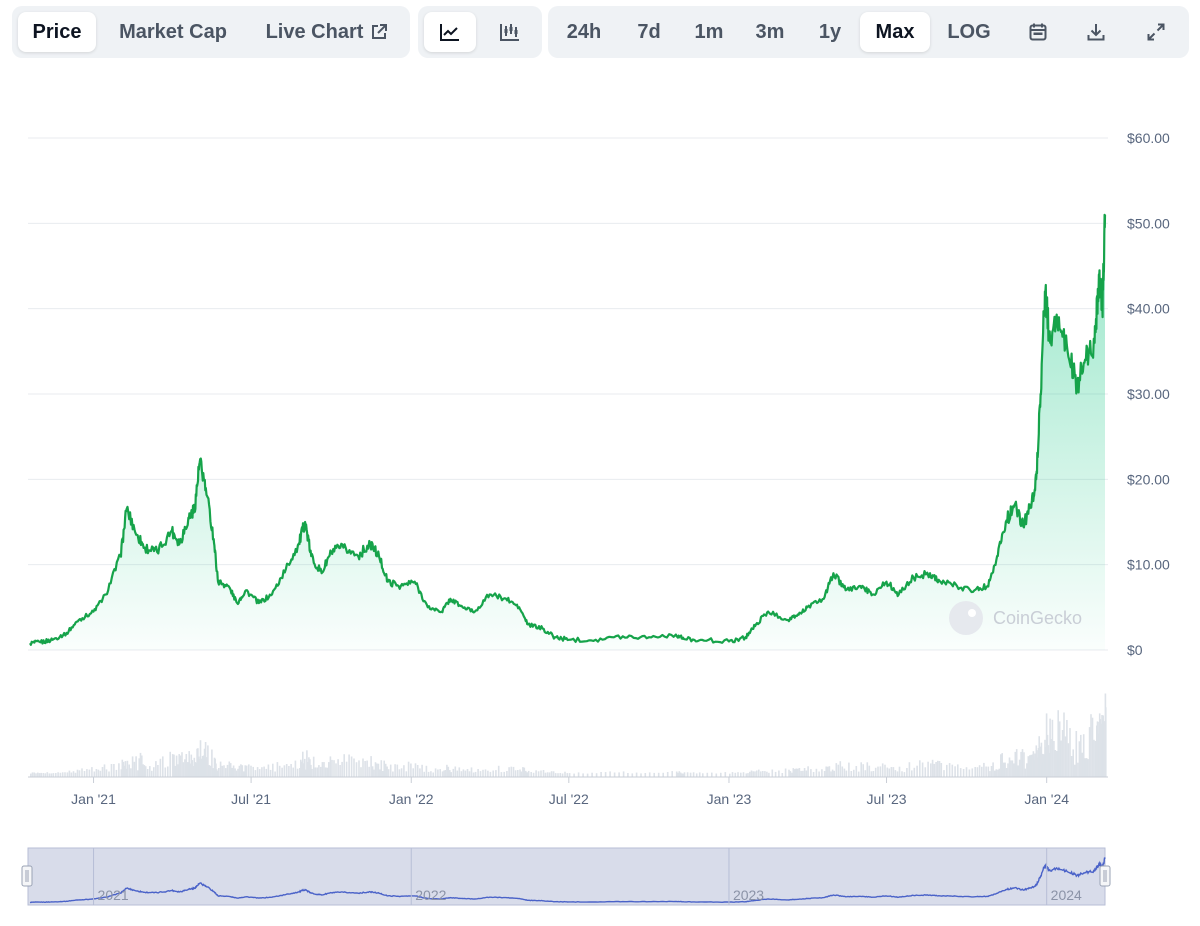 The image size is (1200, 926). I want to click on range-1y: 1y, so click(830, 32).